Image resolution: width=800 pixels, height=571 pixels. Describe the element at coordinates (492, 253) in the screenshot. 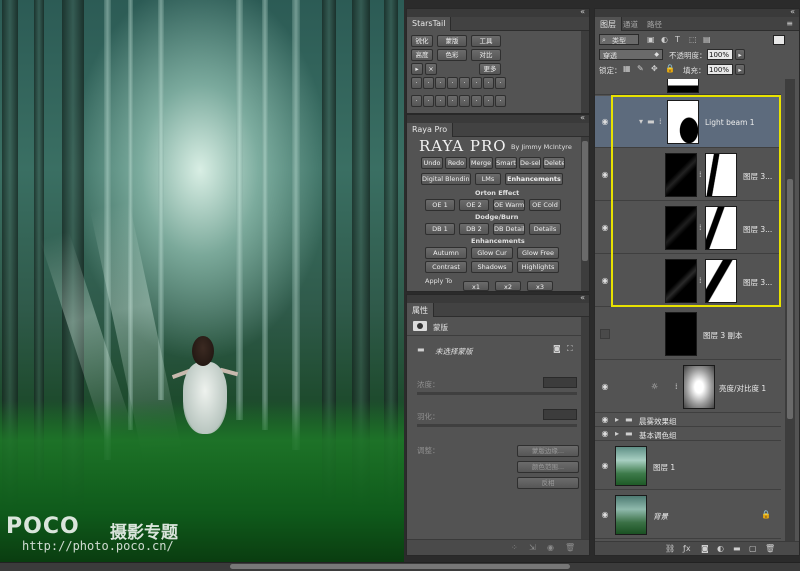

I see `glow-cur-button: Glow Cur` at that location.